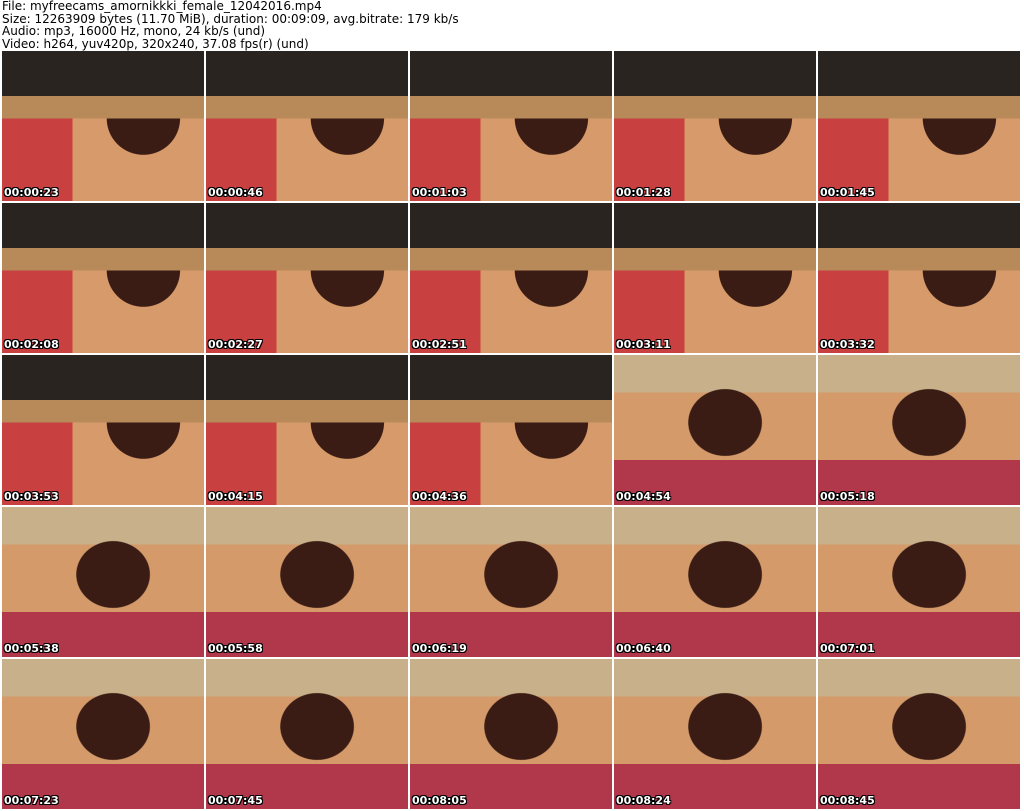 Image resolution: width=1024 pixels, height=811 pixels. I want to click on frame-timestamp: 00:01:45, so click(847, 192).